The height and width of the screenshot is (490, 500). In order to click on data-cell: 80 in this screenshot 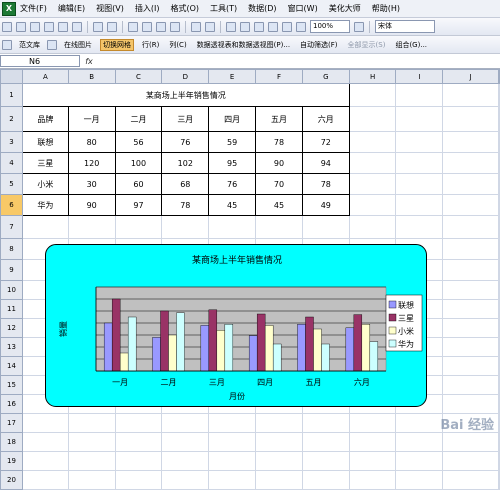, I will do `click(91, 142)`.